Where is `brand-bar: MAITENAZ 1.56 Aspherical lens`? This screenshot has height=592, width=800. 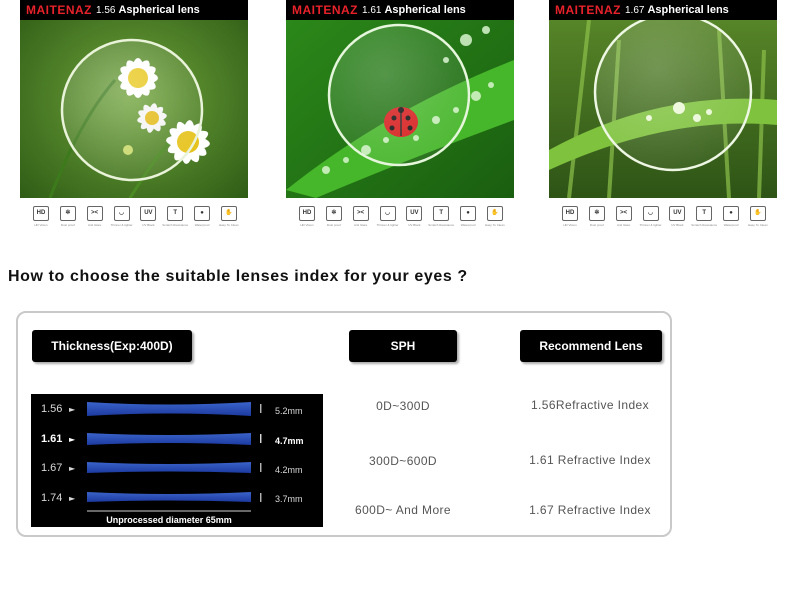
brand-bar: MAITENAZ 1.56 Aspherical lens is located at coordinates (134, 10).